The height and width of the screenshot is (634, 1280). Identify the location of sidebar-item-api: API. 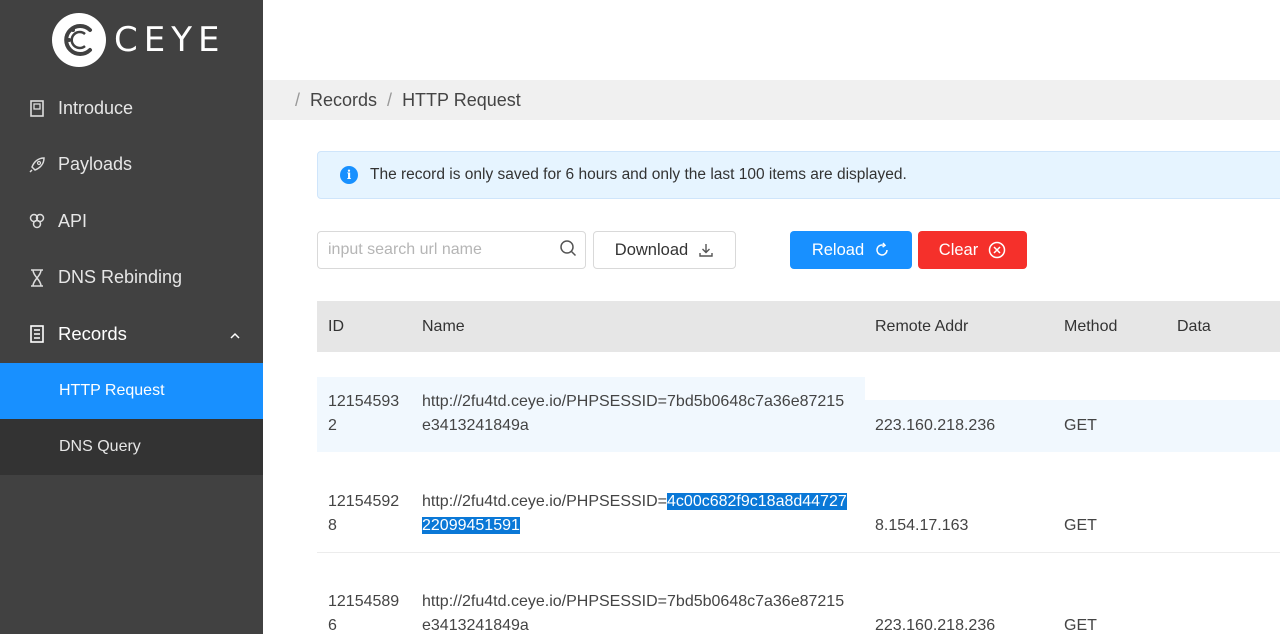
(131, 221).